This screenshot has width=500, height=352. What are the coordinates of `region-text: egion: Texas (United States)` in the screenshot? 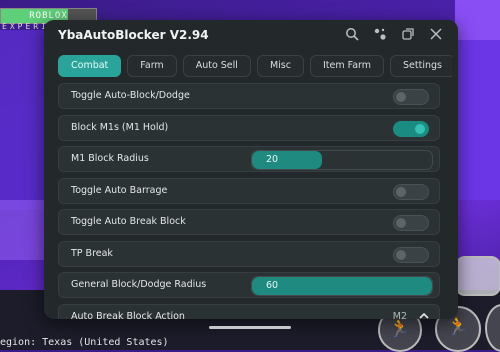 It's located at (84, 342).